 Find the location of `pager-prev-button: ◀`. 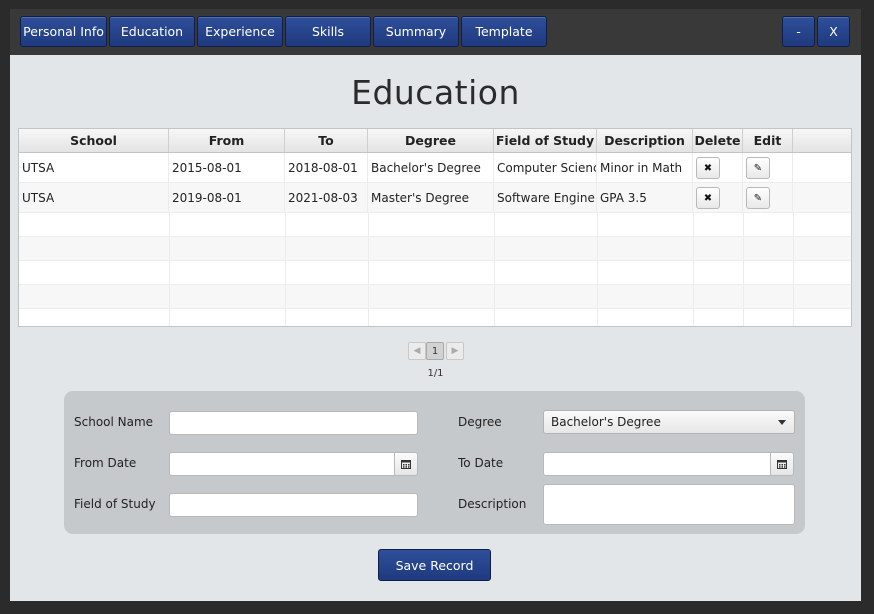

pager-prev-button: ◀ is located at coordinates (417, 351).